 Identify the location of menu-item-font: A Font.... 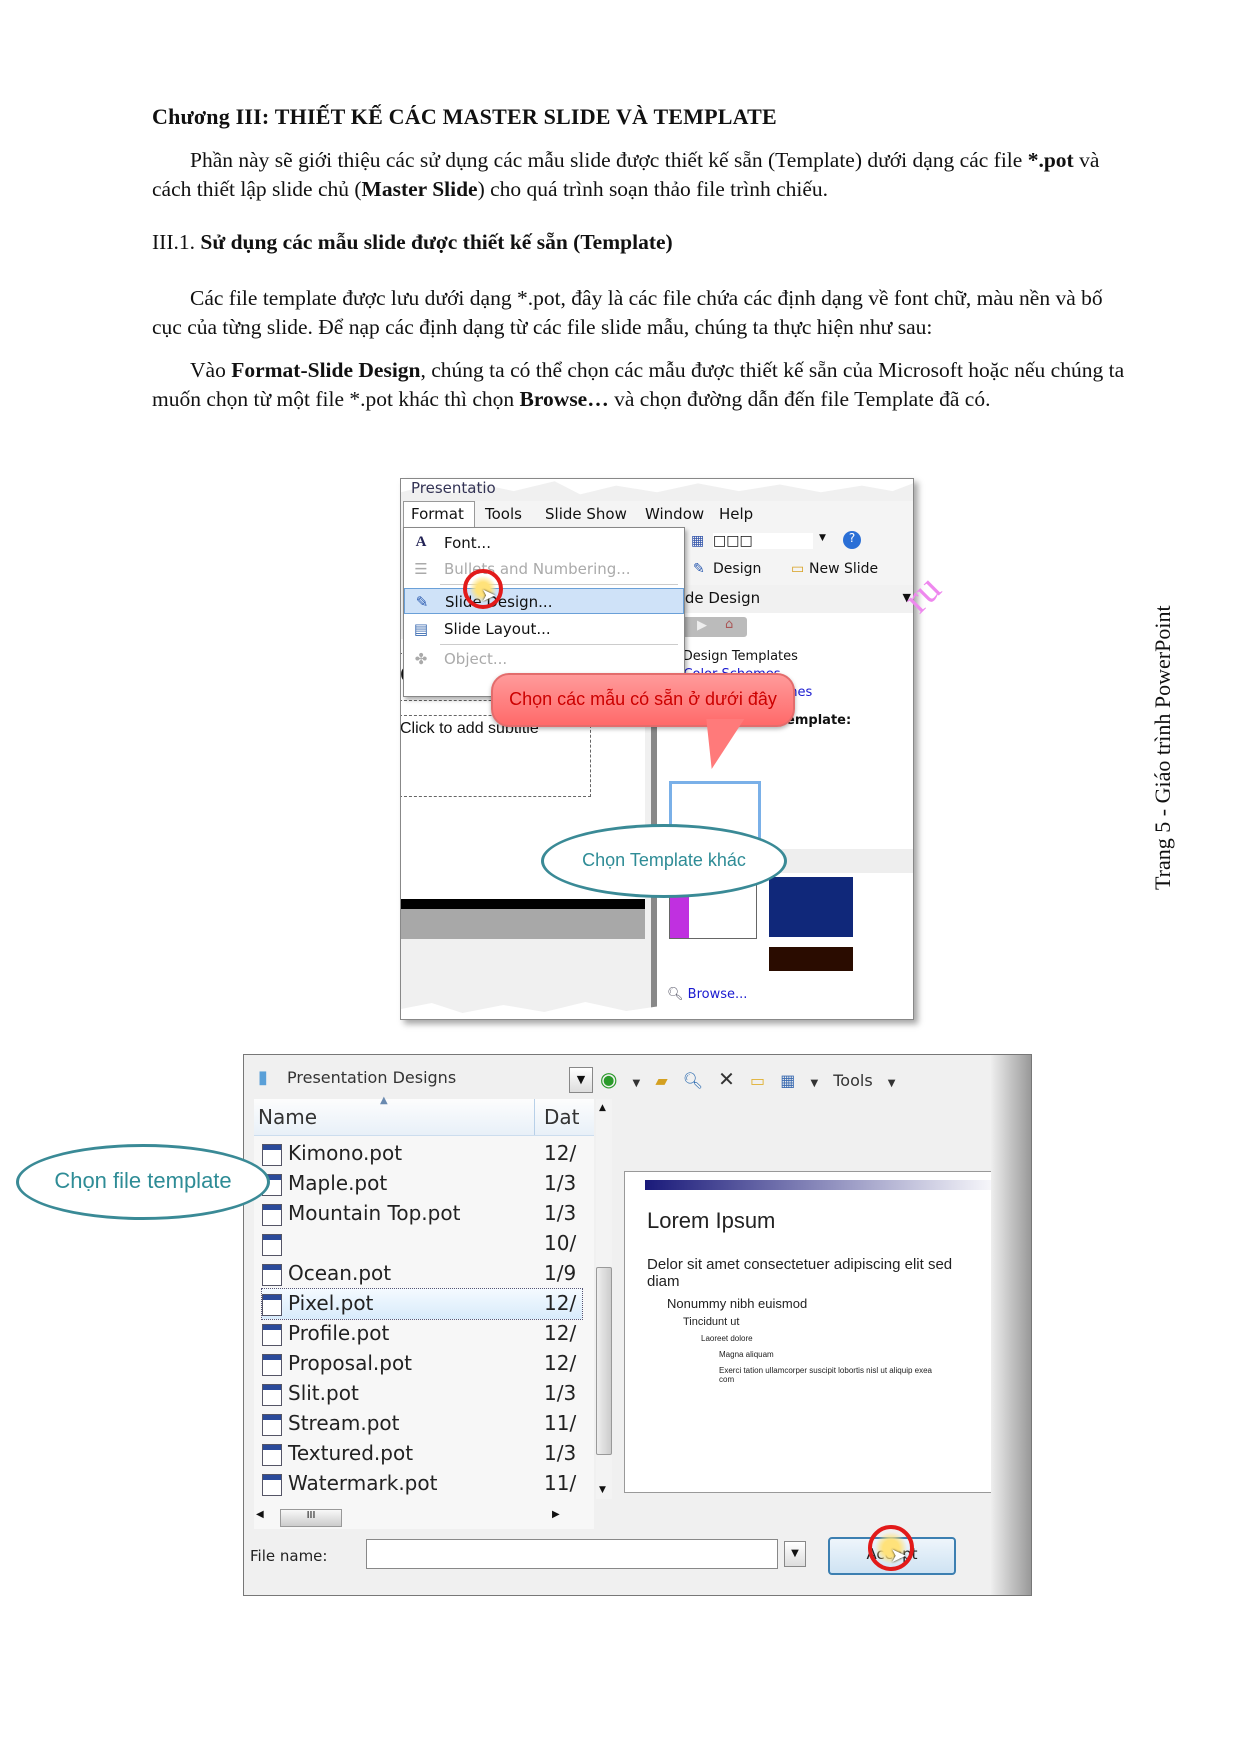
(544, 543).